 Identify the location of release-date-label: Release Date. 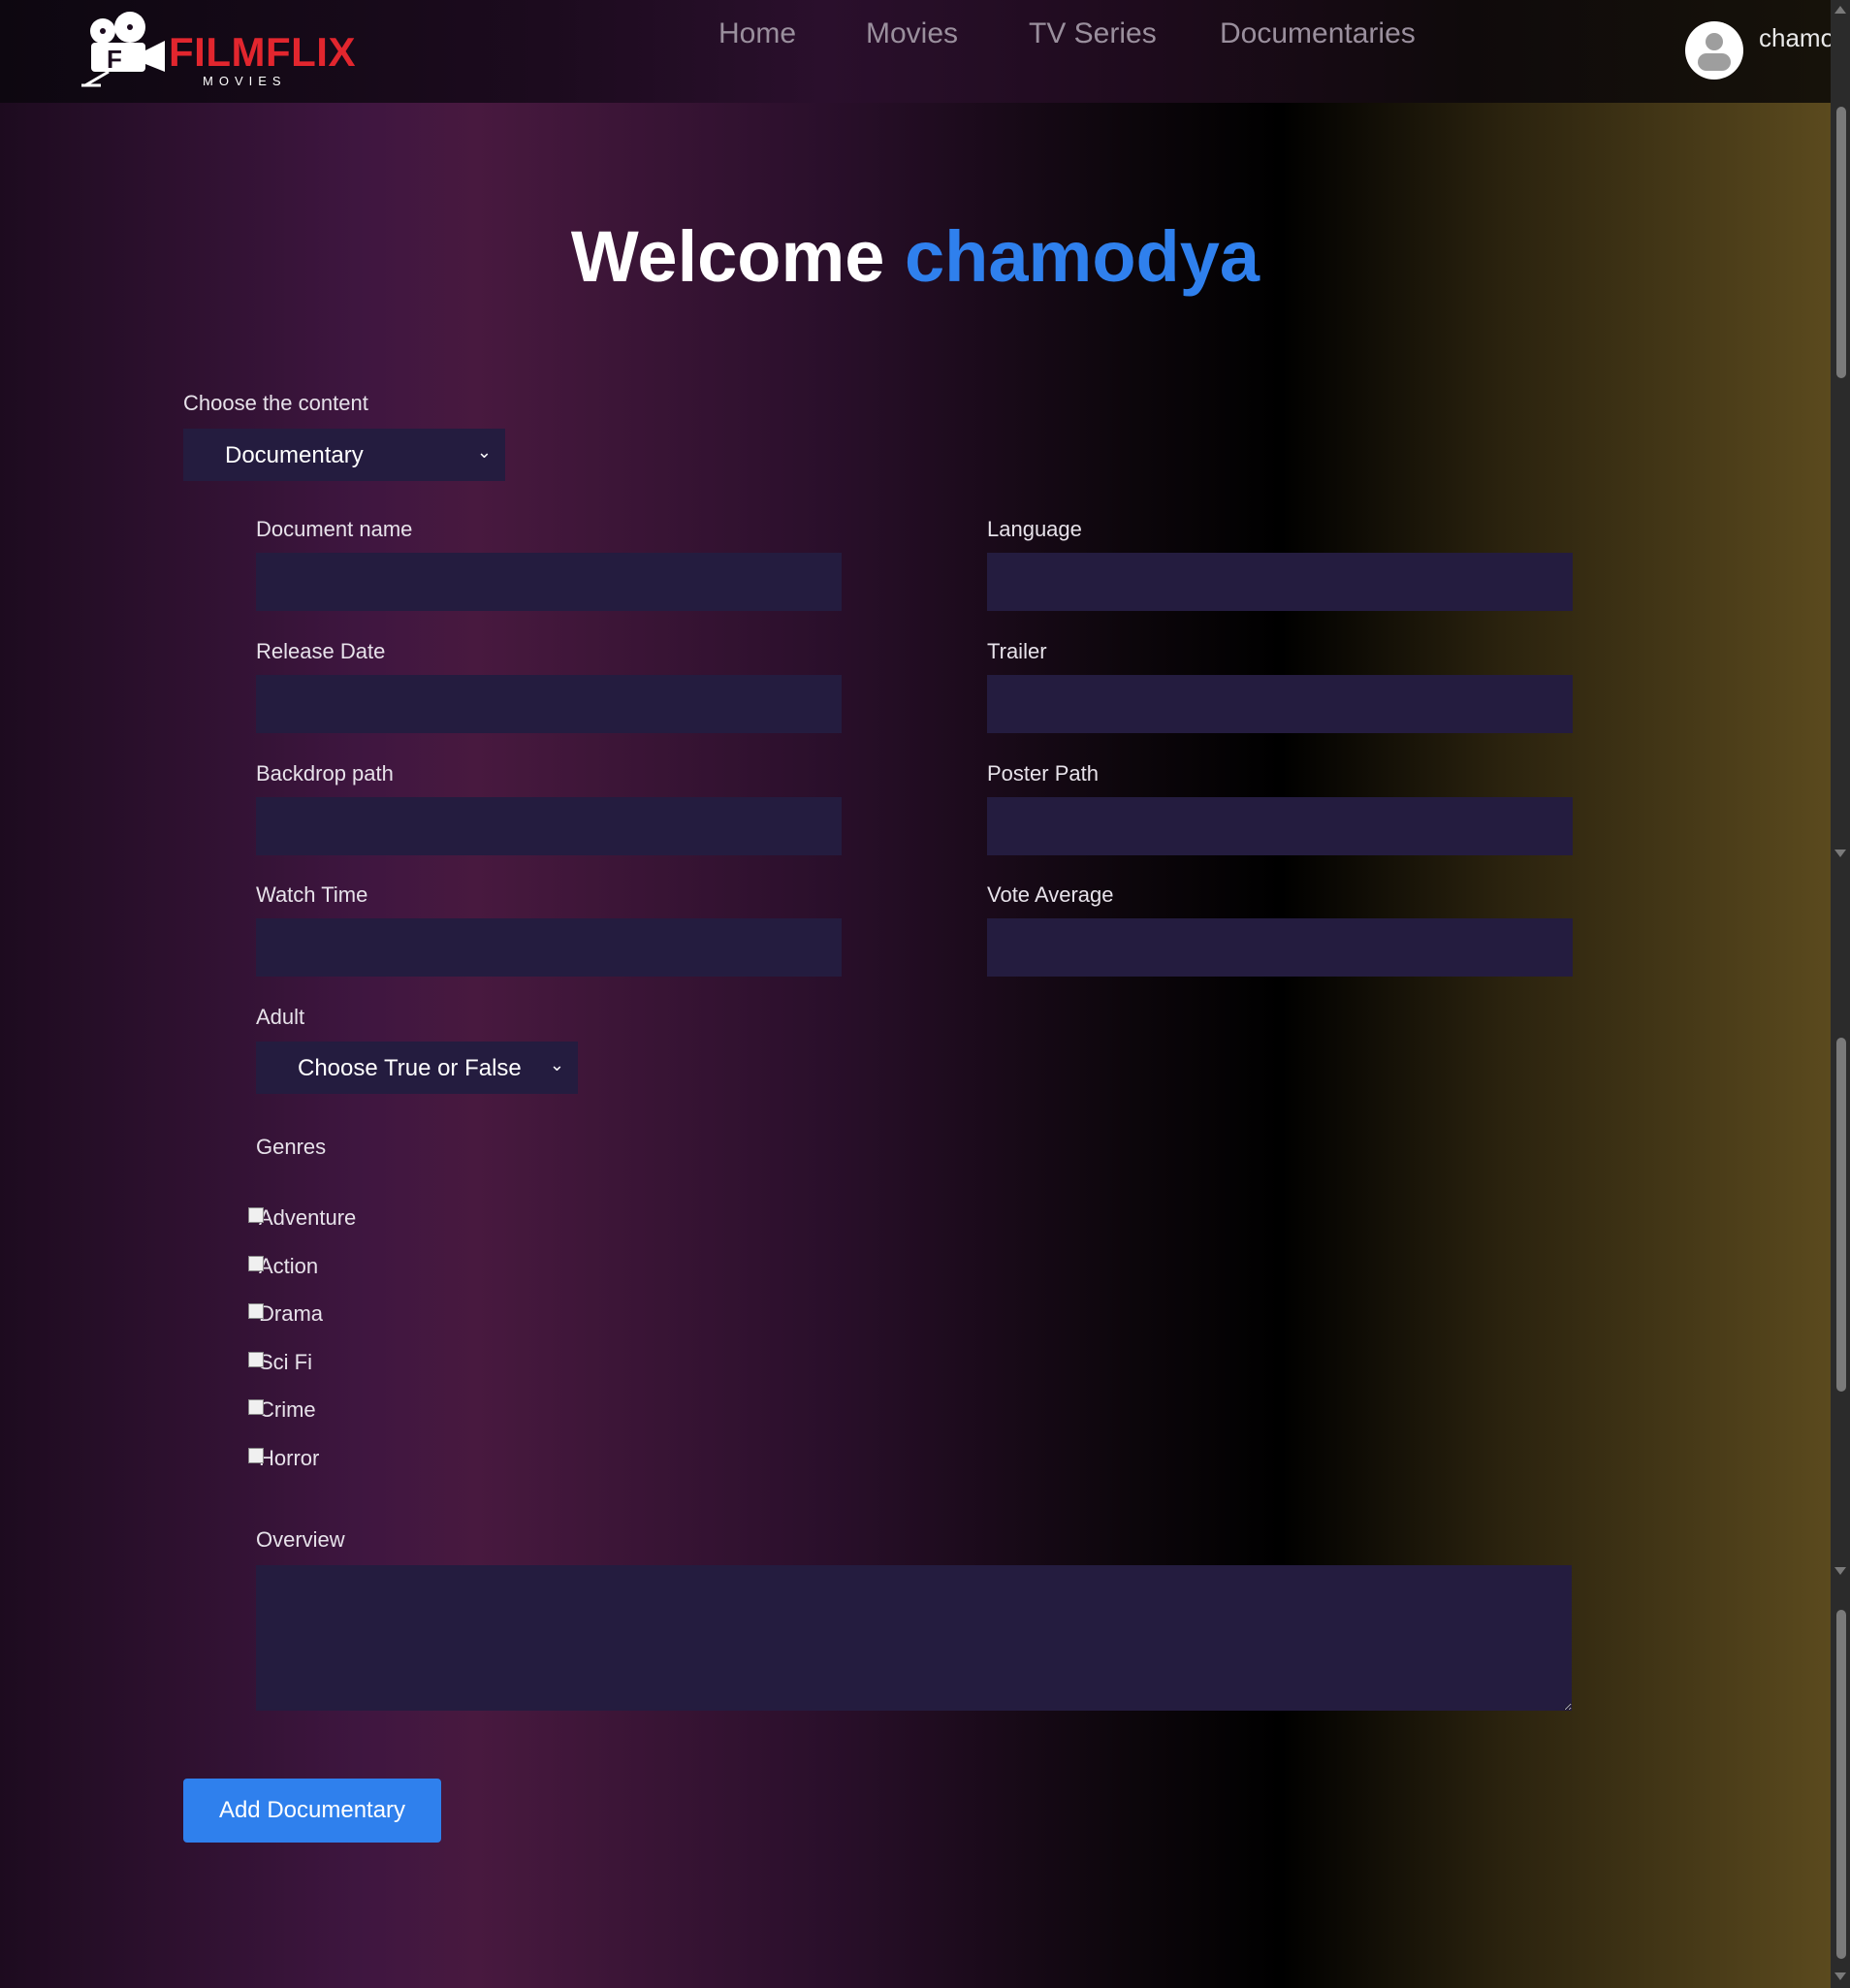
(321, 651).